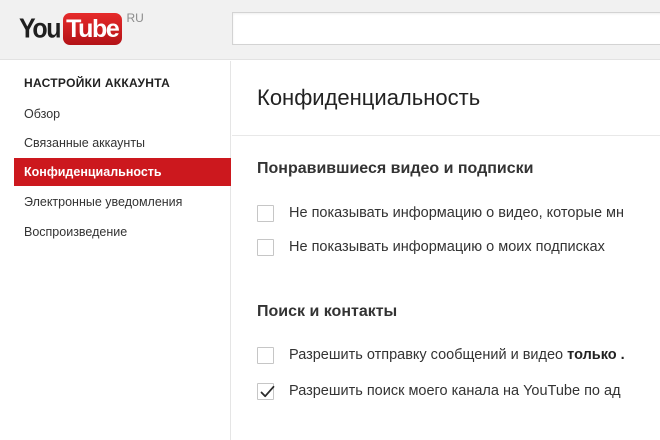 The width and height of the screenshot is (660, 440). Describe the element at coordinates (93, 29) in the screenshot. I see `logo-tube-text: Tube` at that location.